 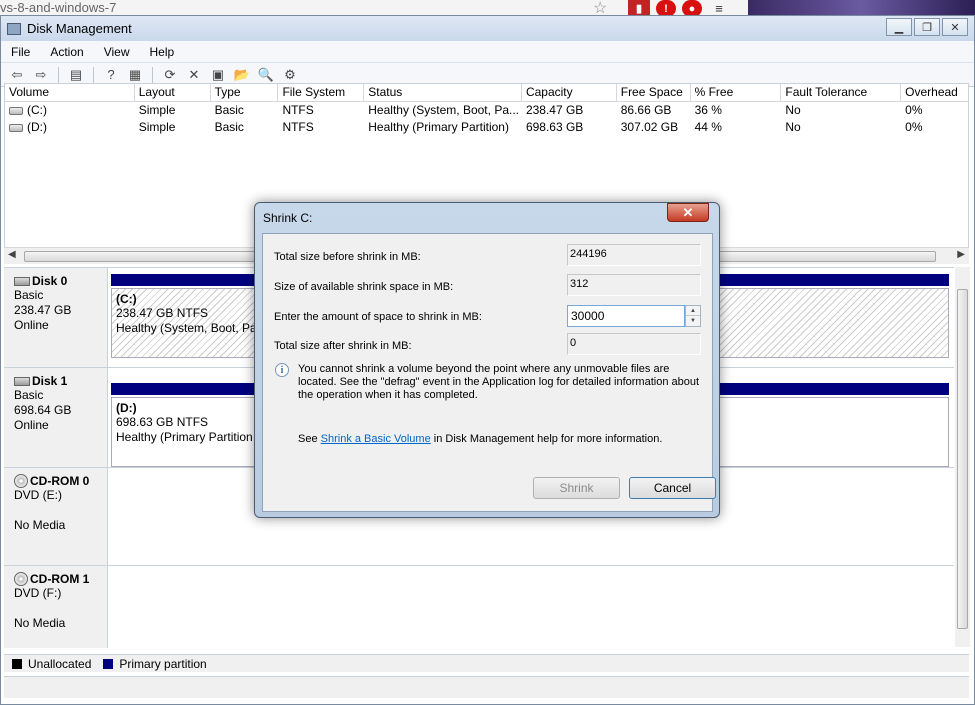 What do you see at coordinates (20, 52) in the screenshot?
I see `menu-file: File` at bounding box center [20, 52].